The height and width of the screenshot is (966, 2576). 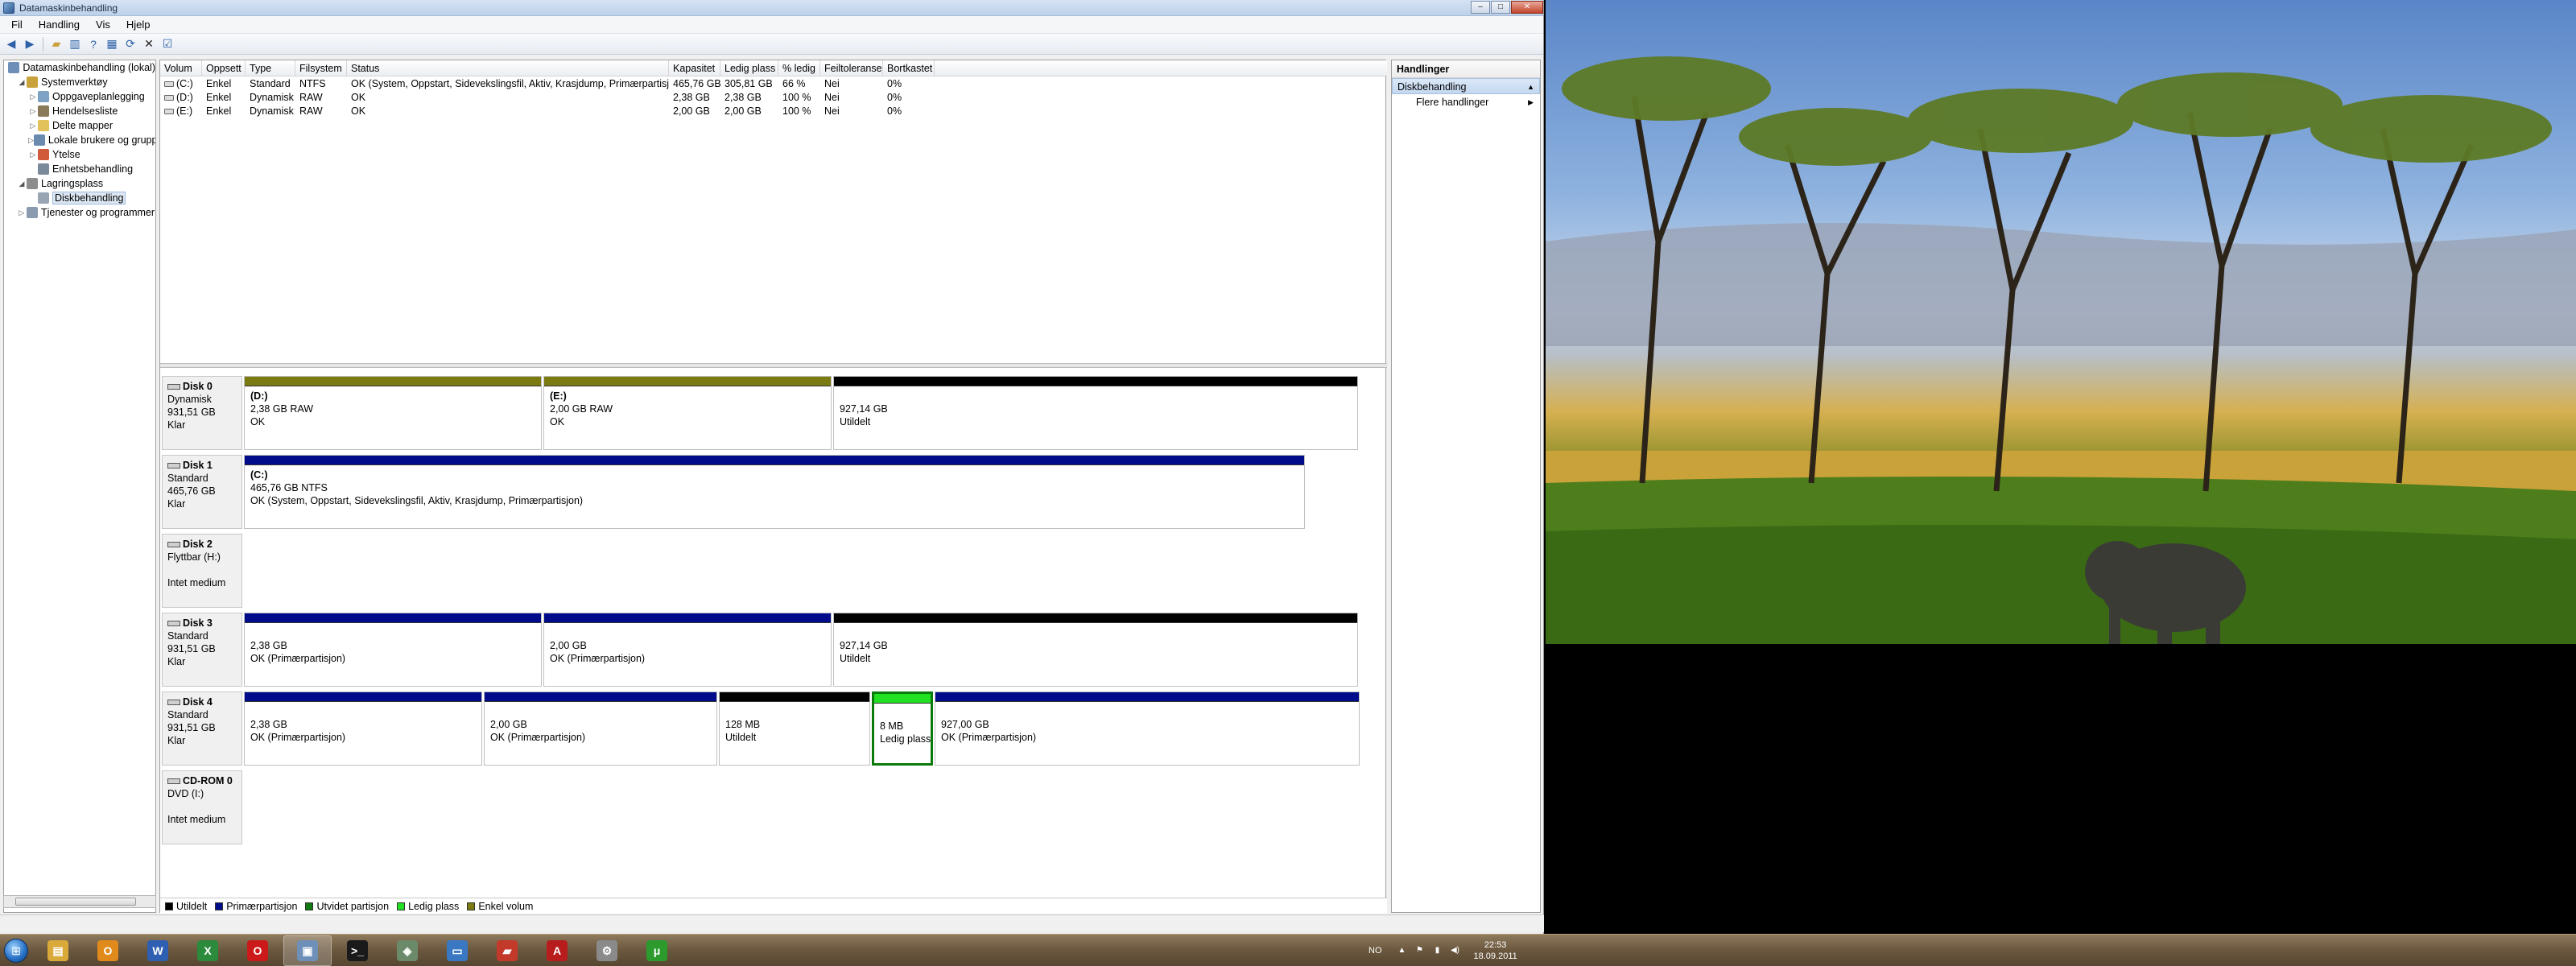 I want to click on partition-block: 927,00 GB OK (Primærpartisjon), so click(x=1147, y=728).